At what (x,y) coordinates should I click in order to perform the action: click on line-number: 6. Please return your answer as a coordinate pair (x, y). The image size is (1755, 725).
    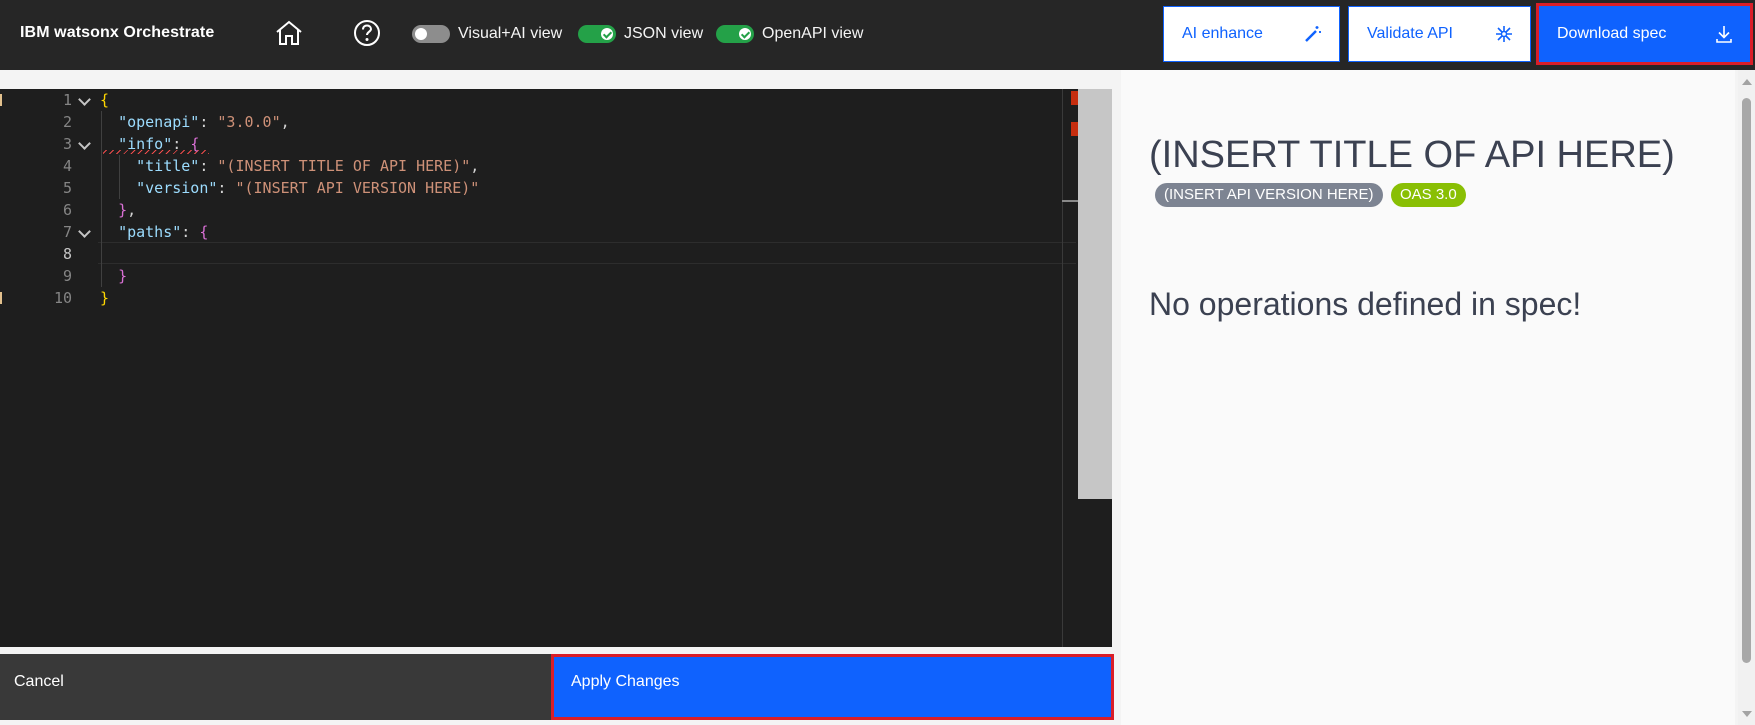
    Looking at the image, I should click on (67, 210).